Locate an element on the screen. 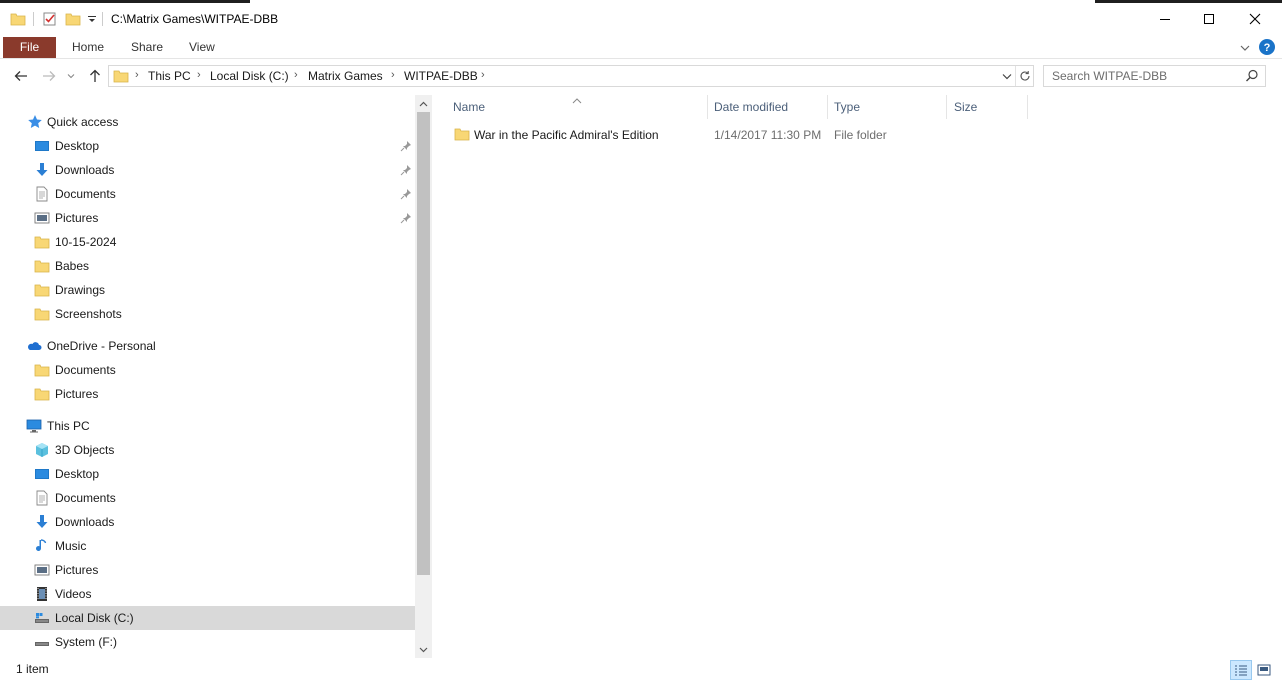 Image resolution: width=1282 pixels, height=680 pixels. up-button is located at coordinates (95, 76).